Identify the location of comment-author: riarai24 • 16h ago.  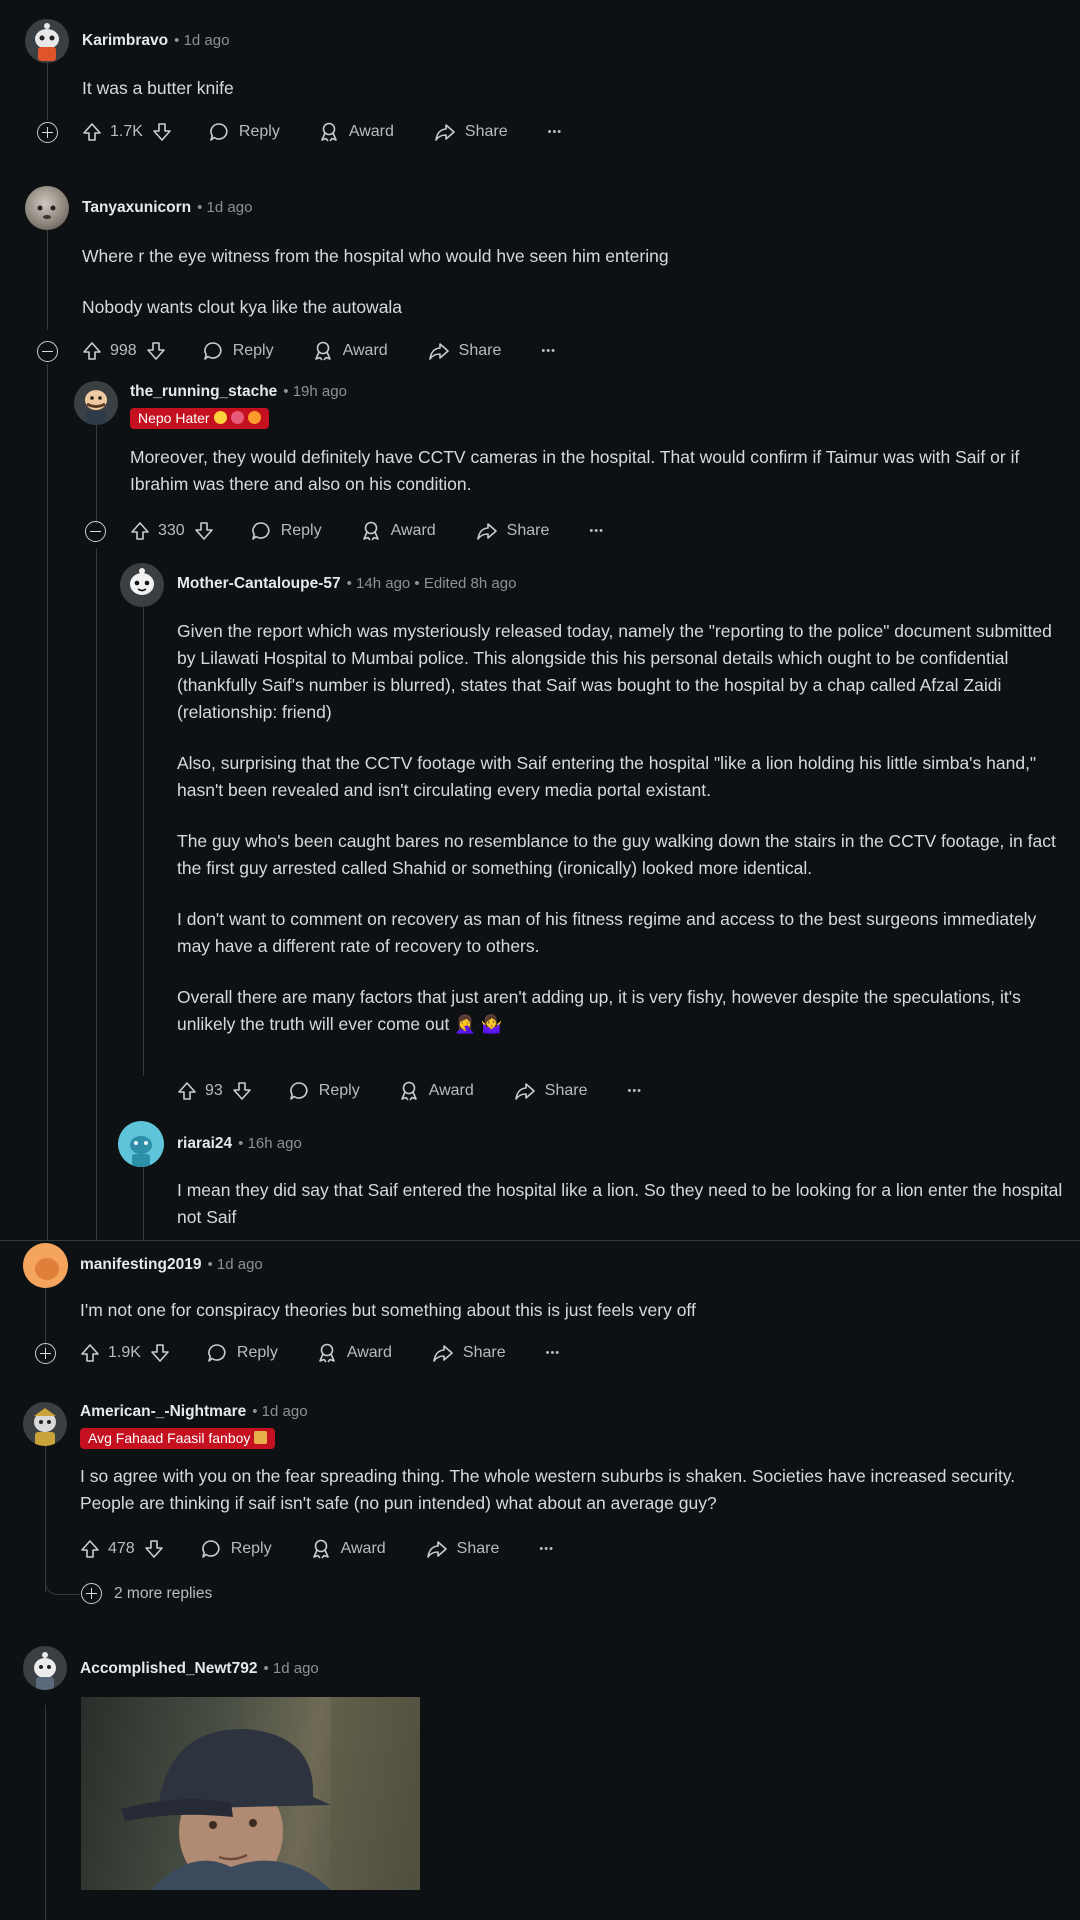
(239, 1144).